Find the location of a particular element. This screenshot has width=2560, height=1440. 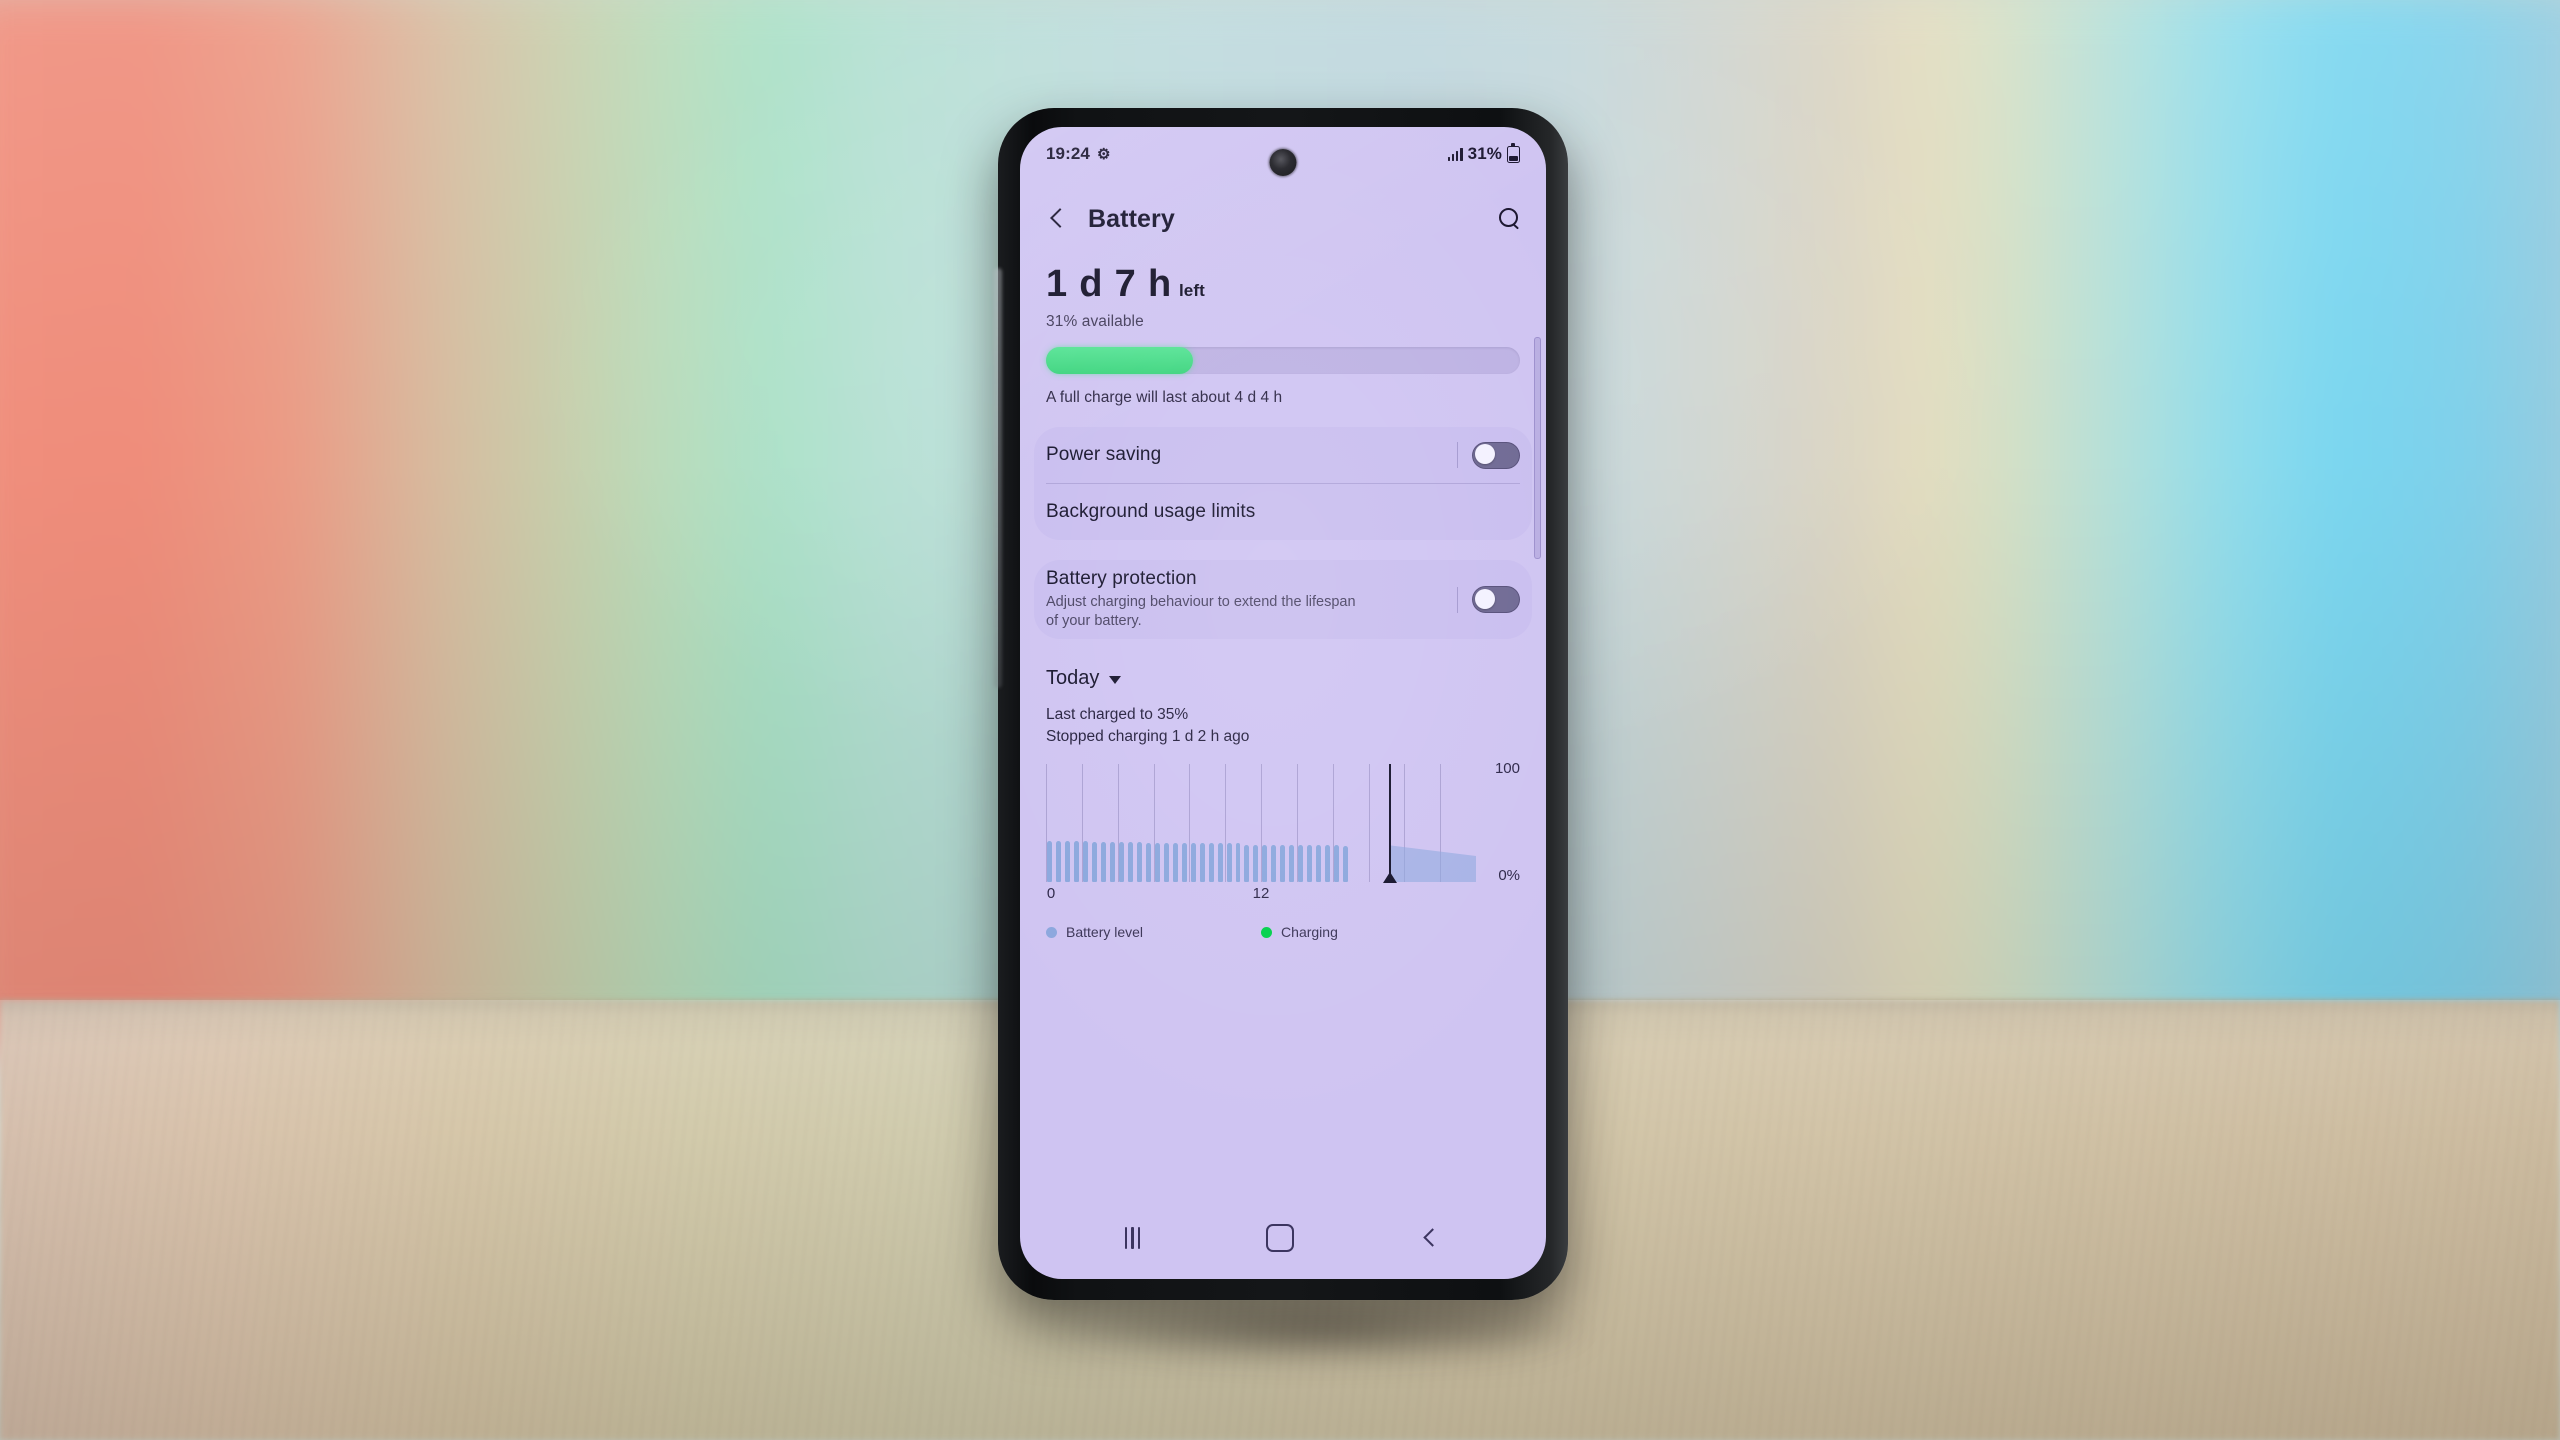

chart-ytick-top: 100 is located at coordinates (1507, 769).